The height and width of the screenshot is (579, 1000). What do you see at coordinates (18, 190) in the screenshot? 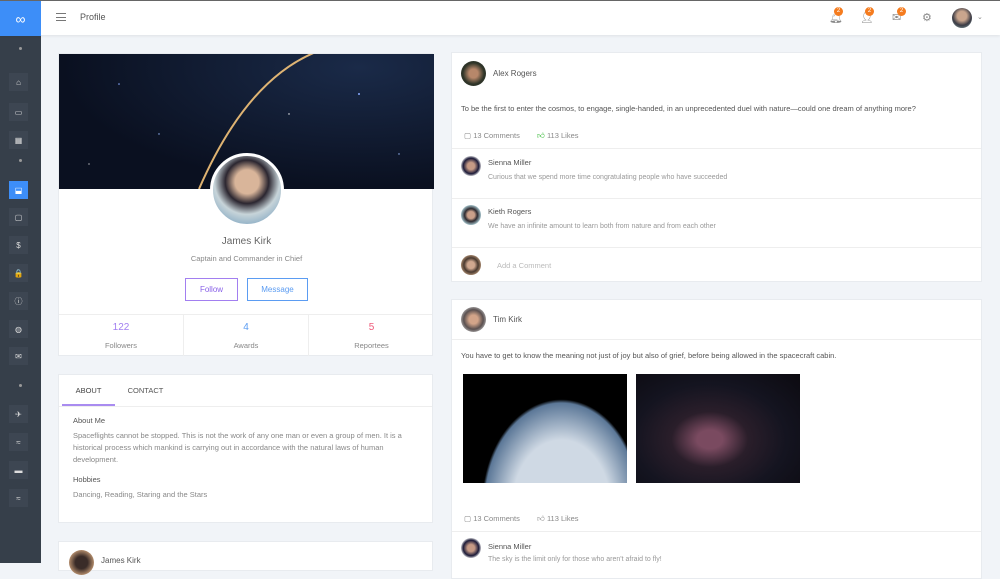
I see `user-icon: ⬓` at bounding box center [18, 190].